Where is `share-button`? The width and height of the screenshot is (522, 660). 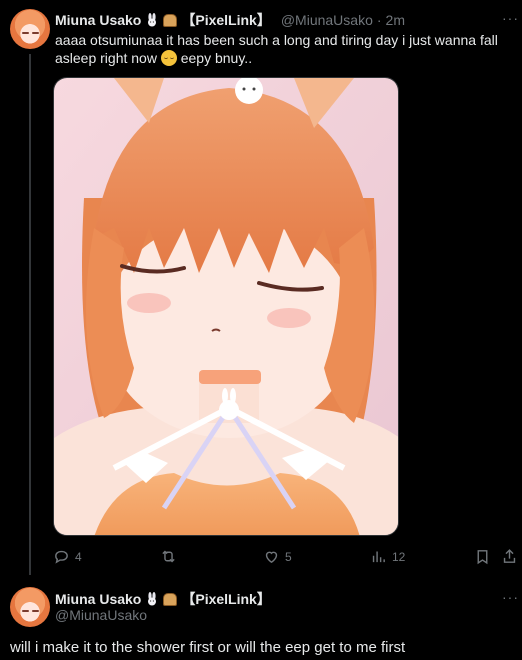
share-button is located at coordinates (509, 556).